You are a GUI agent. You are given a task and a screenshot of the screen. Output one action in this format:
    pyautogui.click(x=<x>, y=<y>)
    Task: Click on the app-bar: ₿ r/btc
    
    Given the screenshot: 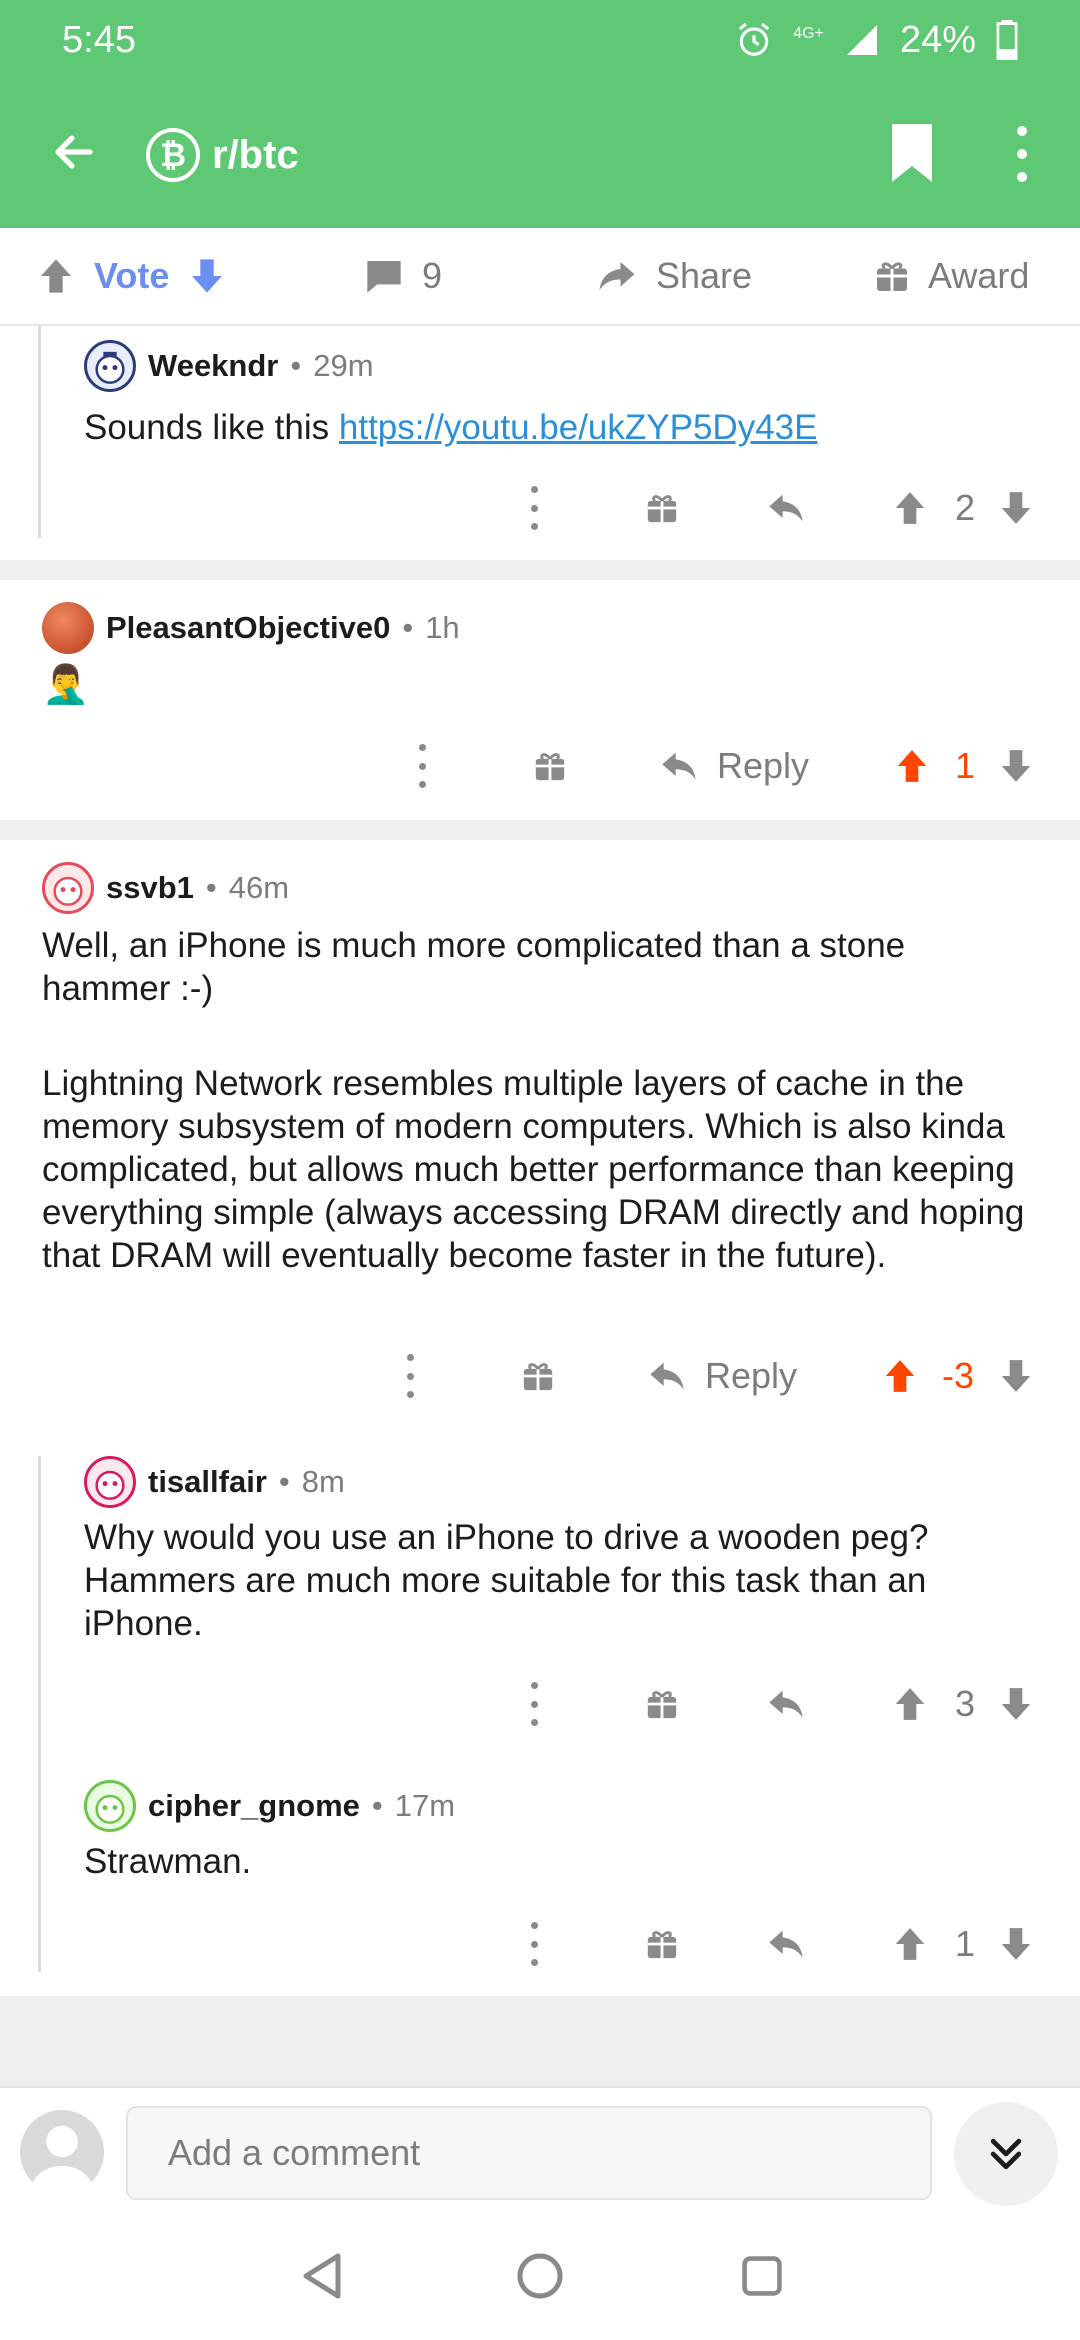 What is the action you would take?
    pyautogui.click(x=540, y=154)
    